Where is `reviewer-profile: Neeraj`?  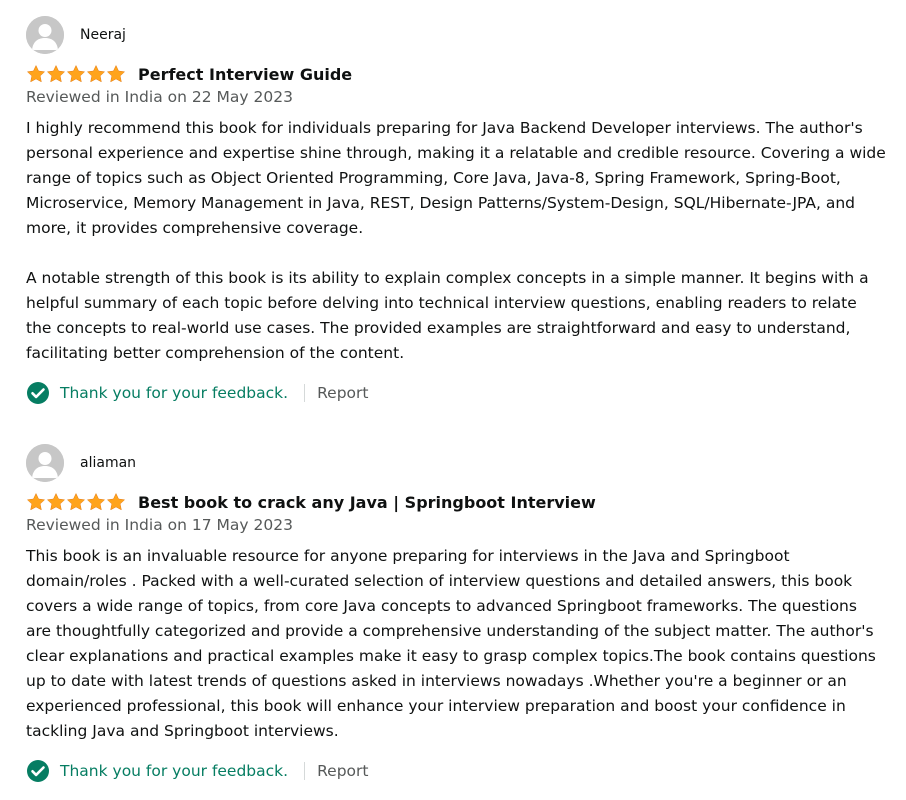
reviewer-profile: Neeraj is located at coordinates (76, 35).